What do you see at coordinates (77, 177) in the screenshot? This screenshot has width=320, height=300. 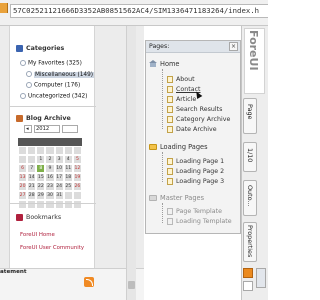 I see `calendar-day: 19` at bounding box center [77, 177].